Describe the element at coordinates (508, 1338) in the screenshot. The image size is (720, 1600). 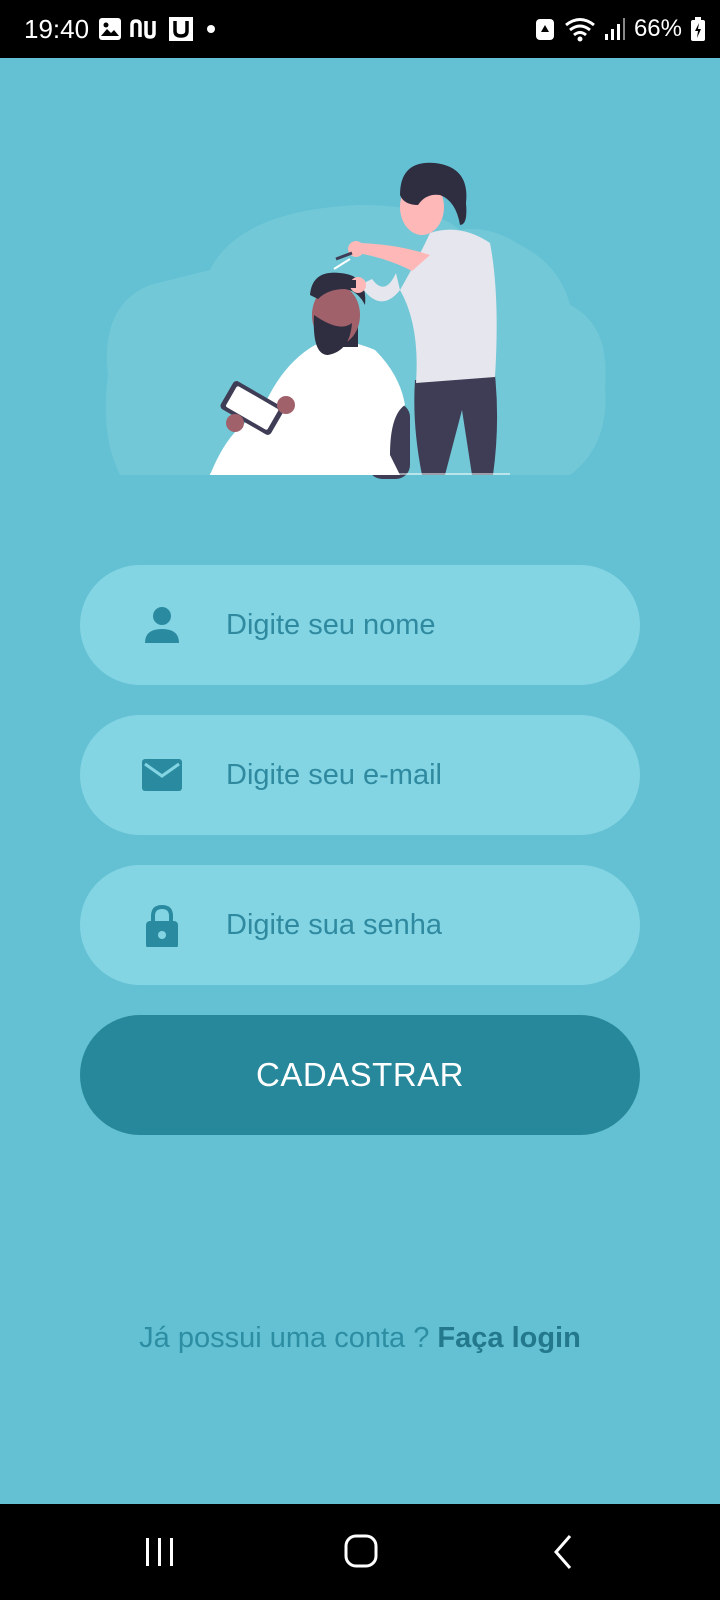
I see `login-link: Faça login` at that location.